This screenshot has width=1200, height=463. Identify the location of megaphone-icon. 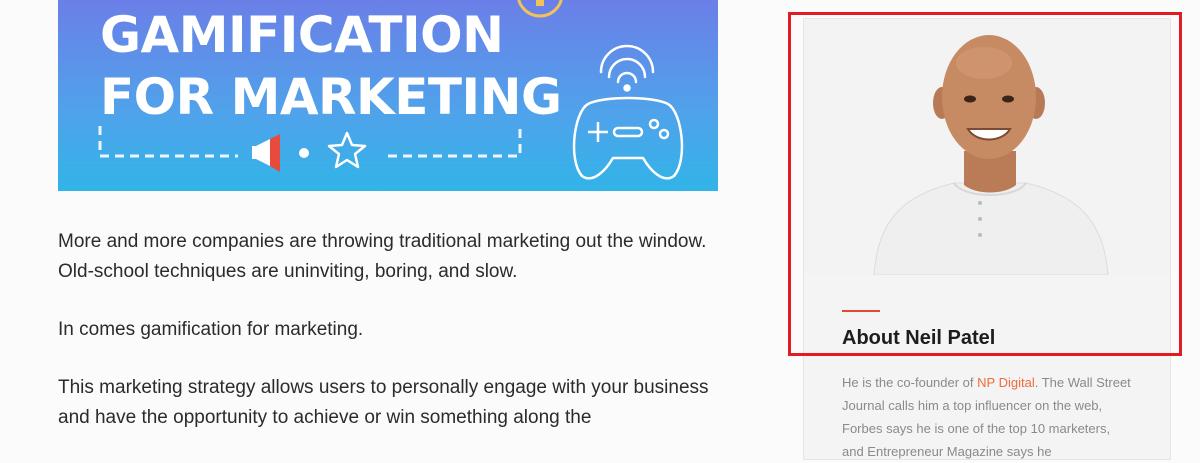
(266, 153).